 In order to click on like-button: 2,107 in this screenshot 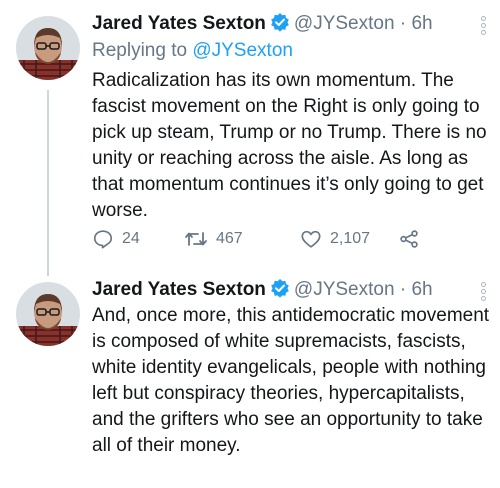, I will do `click(335, 239)`.